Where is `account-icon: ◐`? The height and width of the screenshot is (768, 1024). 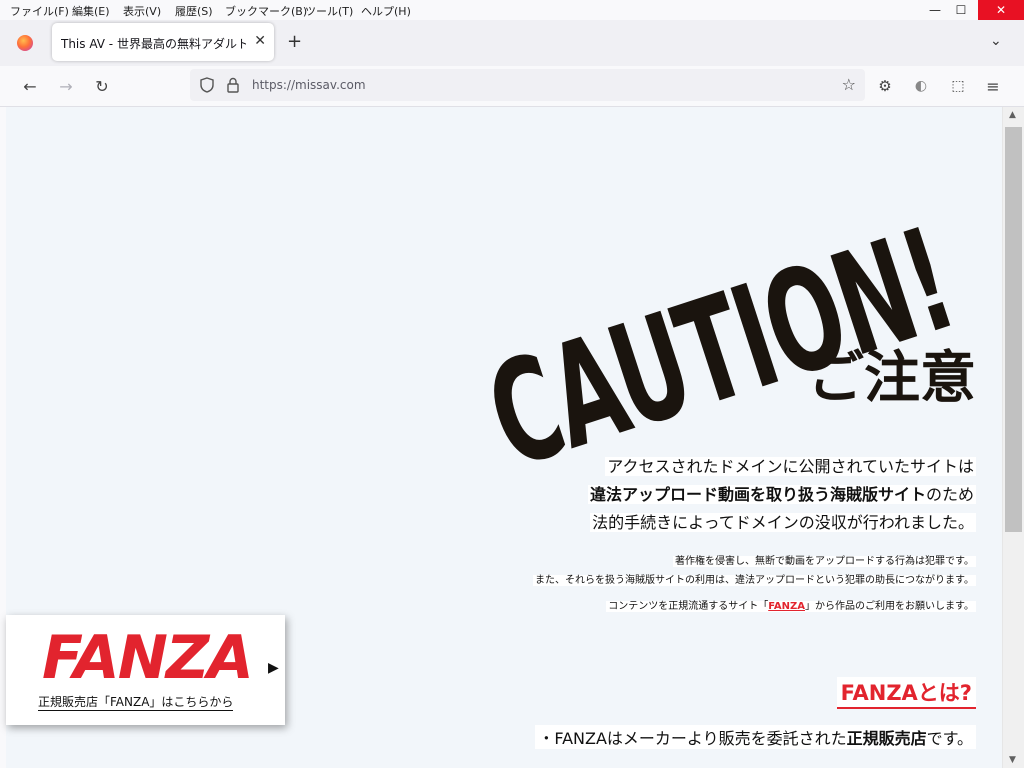 account-icon: ◐ is located at coordinates (921, 86).